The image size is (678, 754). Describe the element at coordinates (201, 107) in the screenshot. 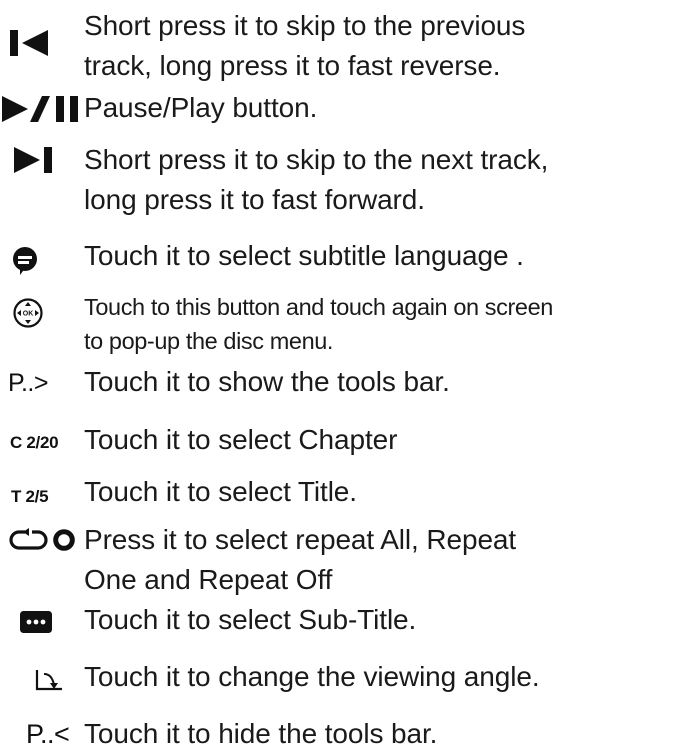

I see `item-description: Pause/Play button.` at that location.